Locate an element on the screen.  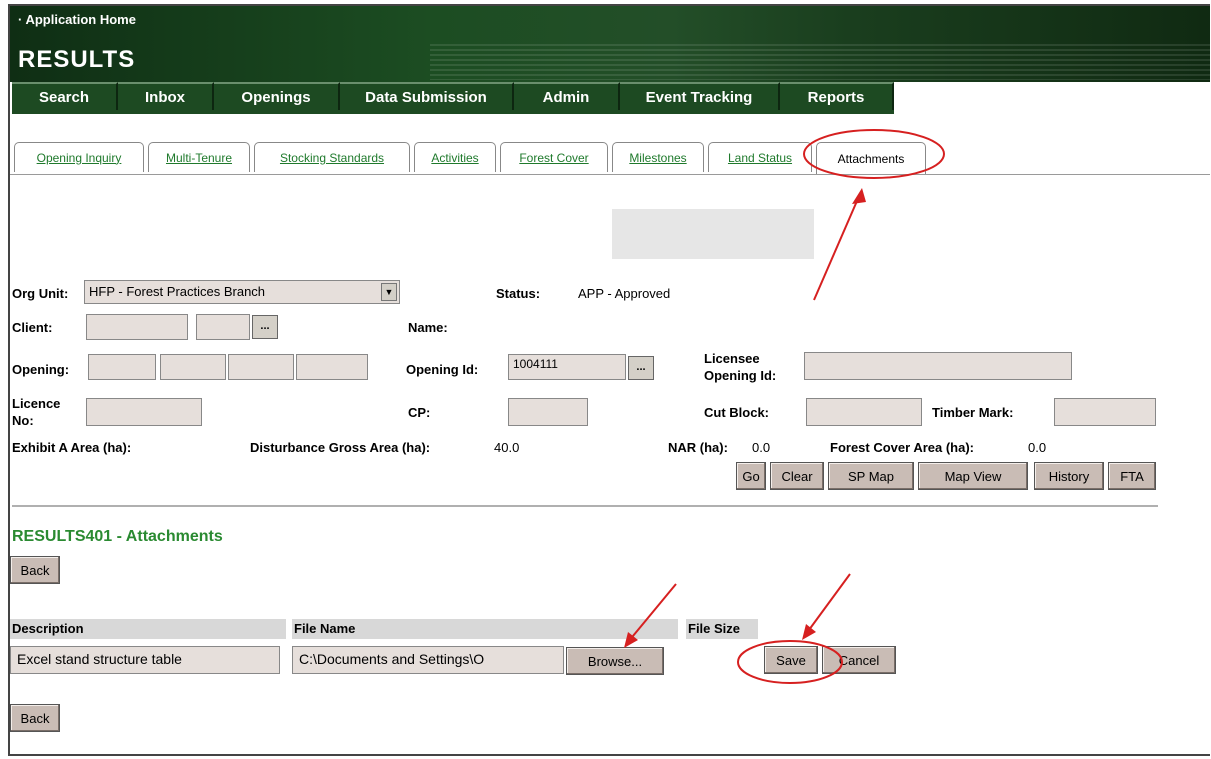
annotation-circle-save is located at coordinates (790, 662).